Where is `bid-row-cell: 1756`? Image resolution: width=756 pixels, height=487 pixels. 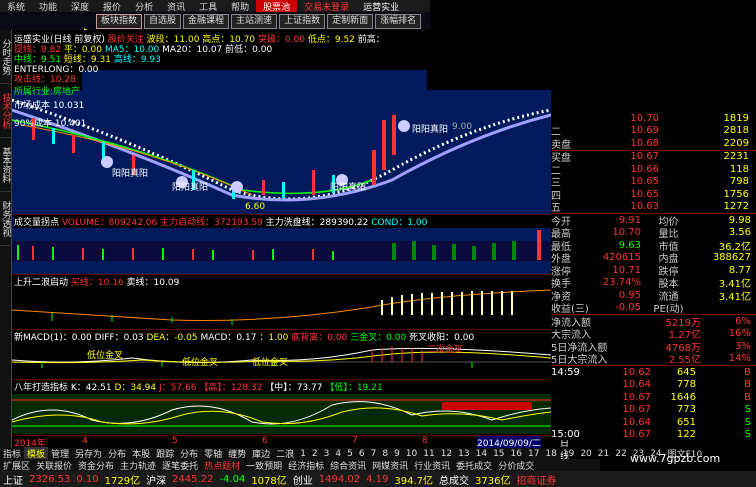
bid-row-cell: 1756 is located at coordinates (736, 194).